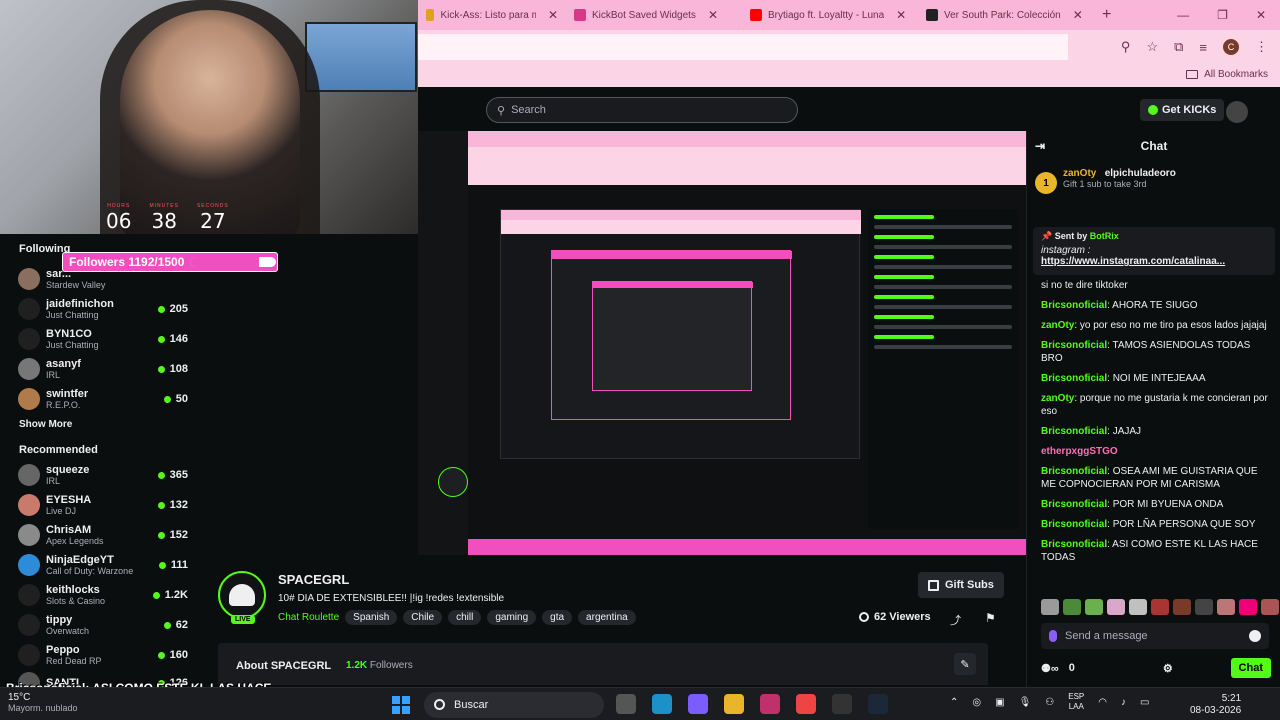 The width and height of the screenshot is (1280, 720). I want to click on browser-tab-3: Ver South Park: Colección ✕, so click(1006, 15).